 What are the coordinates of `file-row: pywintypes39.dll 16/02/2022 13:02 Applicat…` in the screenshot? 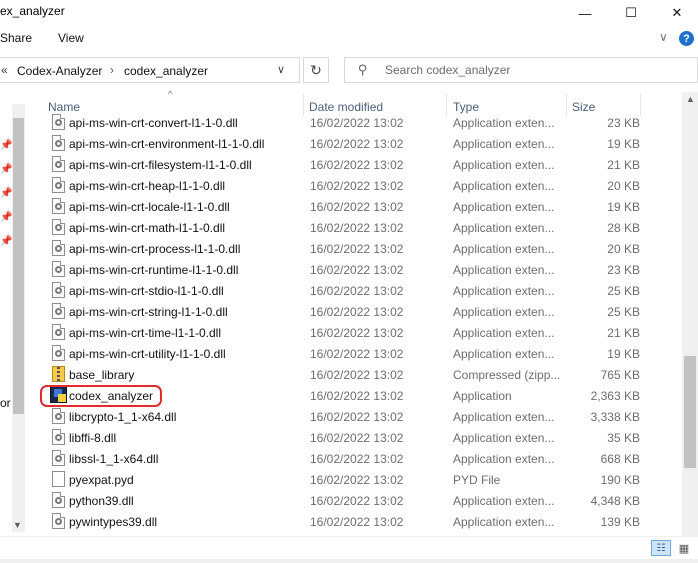 It's located at (354, 521).